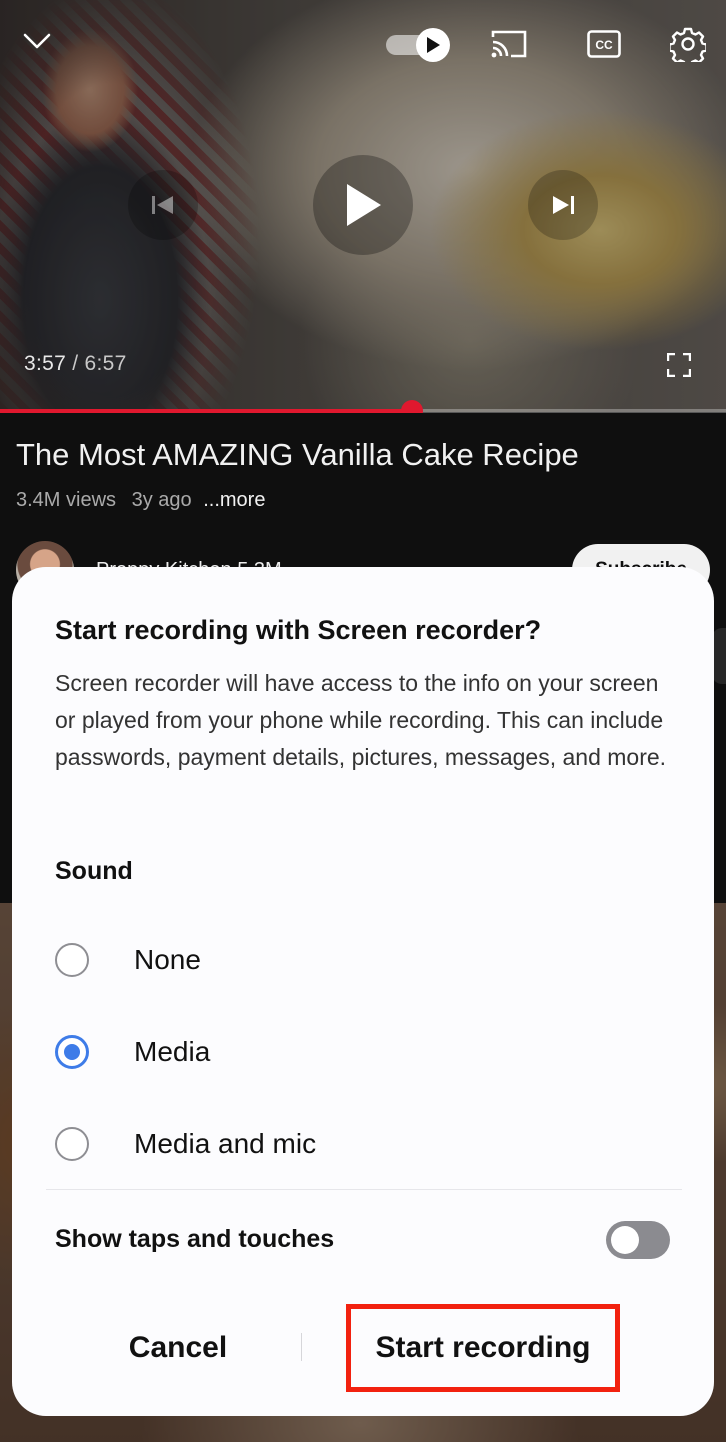 This screenshot has height=1442, width=726. Describe the element at coordinates (195, 1239) in the screenshot. I see `show-taps-label: Show taps and touches` at that location.